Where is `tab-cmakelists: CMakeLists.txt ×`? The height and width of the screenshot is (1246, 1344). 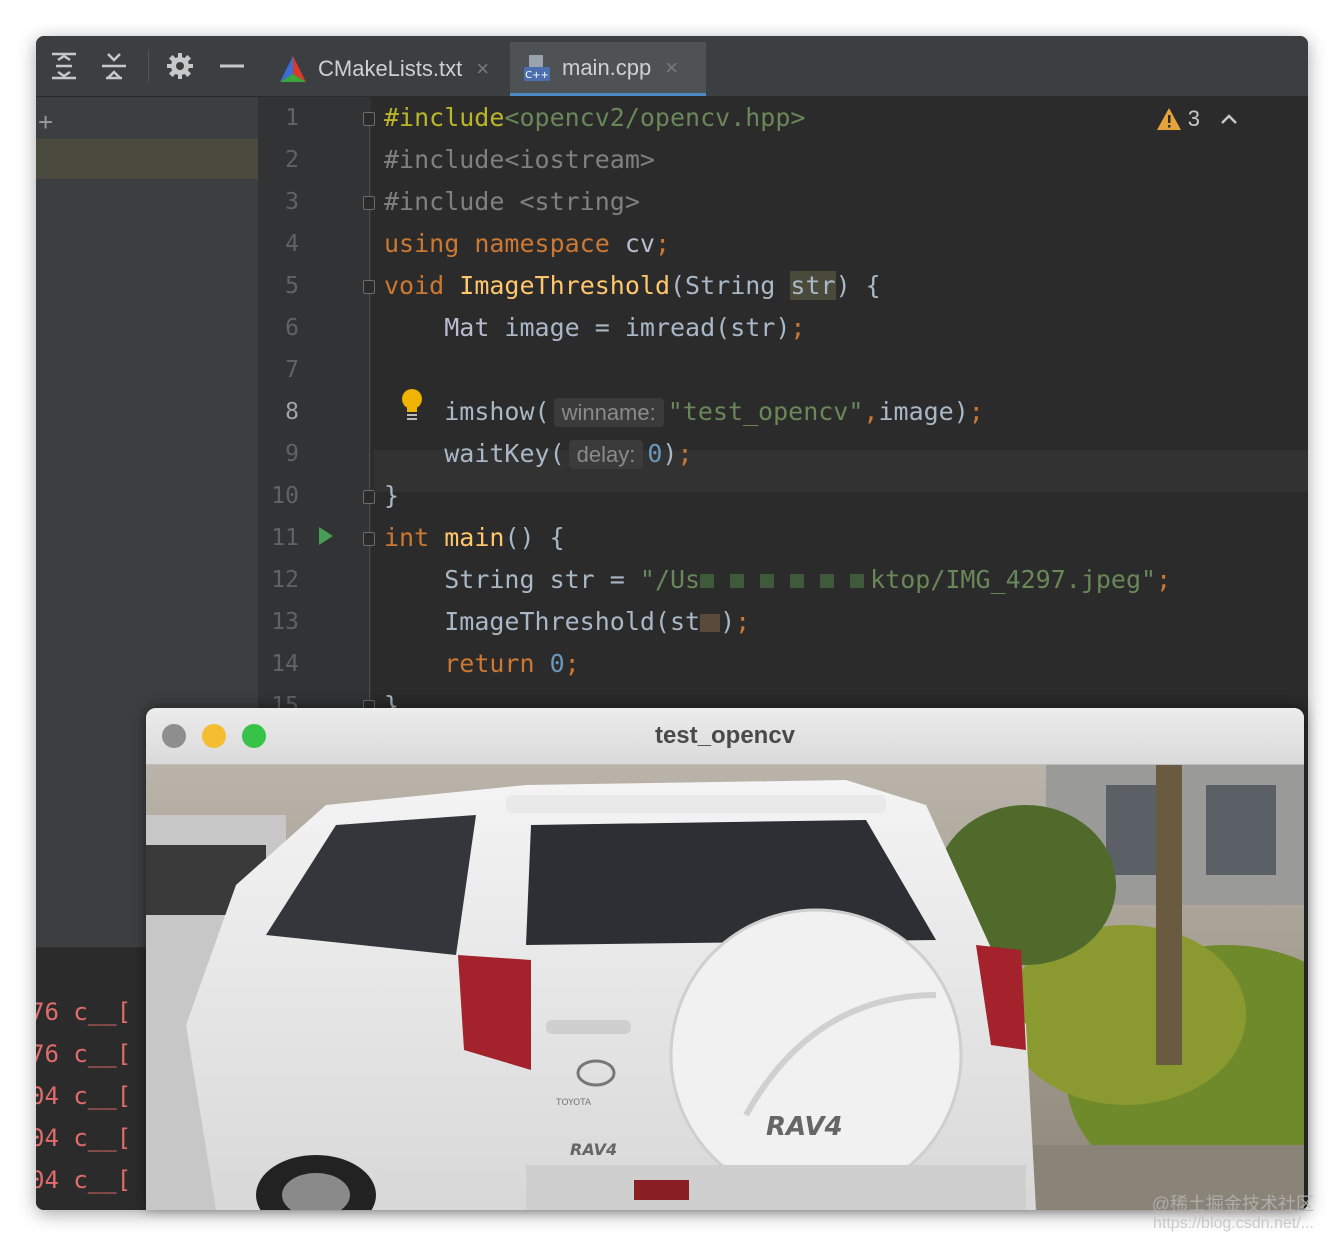
tab-cmakelists: CMakeLists.txt × is located at coordinates (388, 69).